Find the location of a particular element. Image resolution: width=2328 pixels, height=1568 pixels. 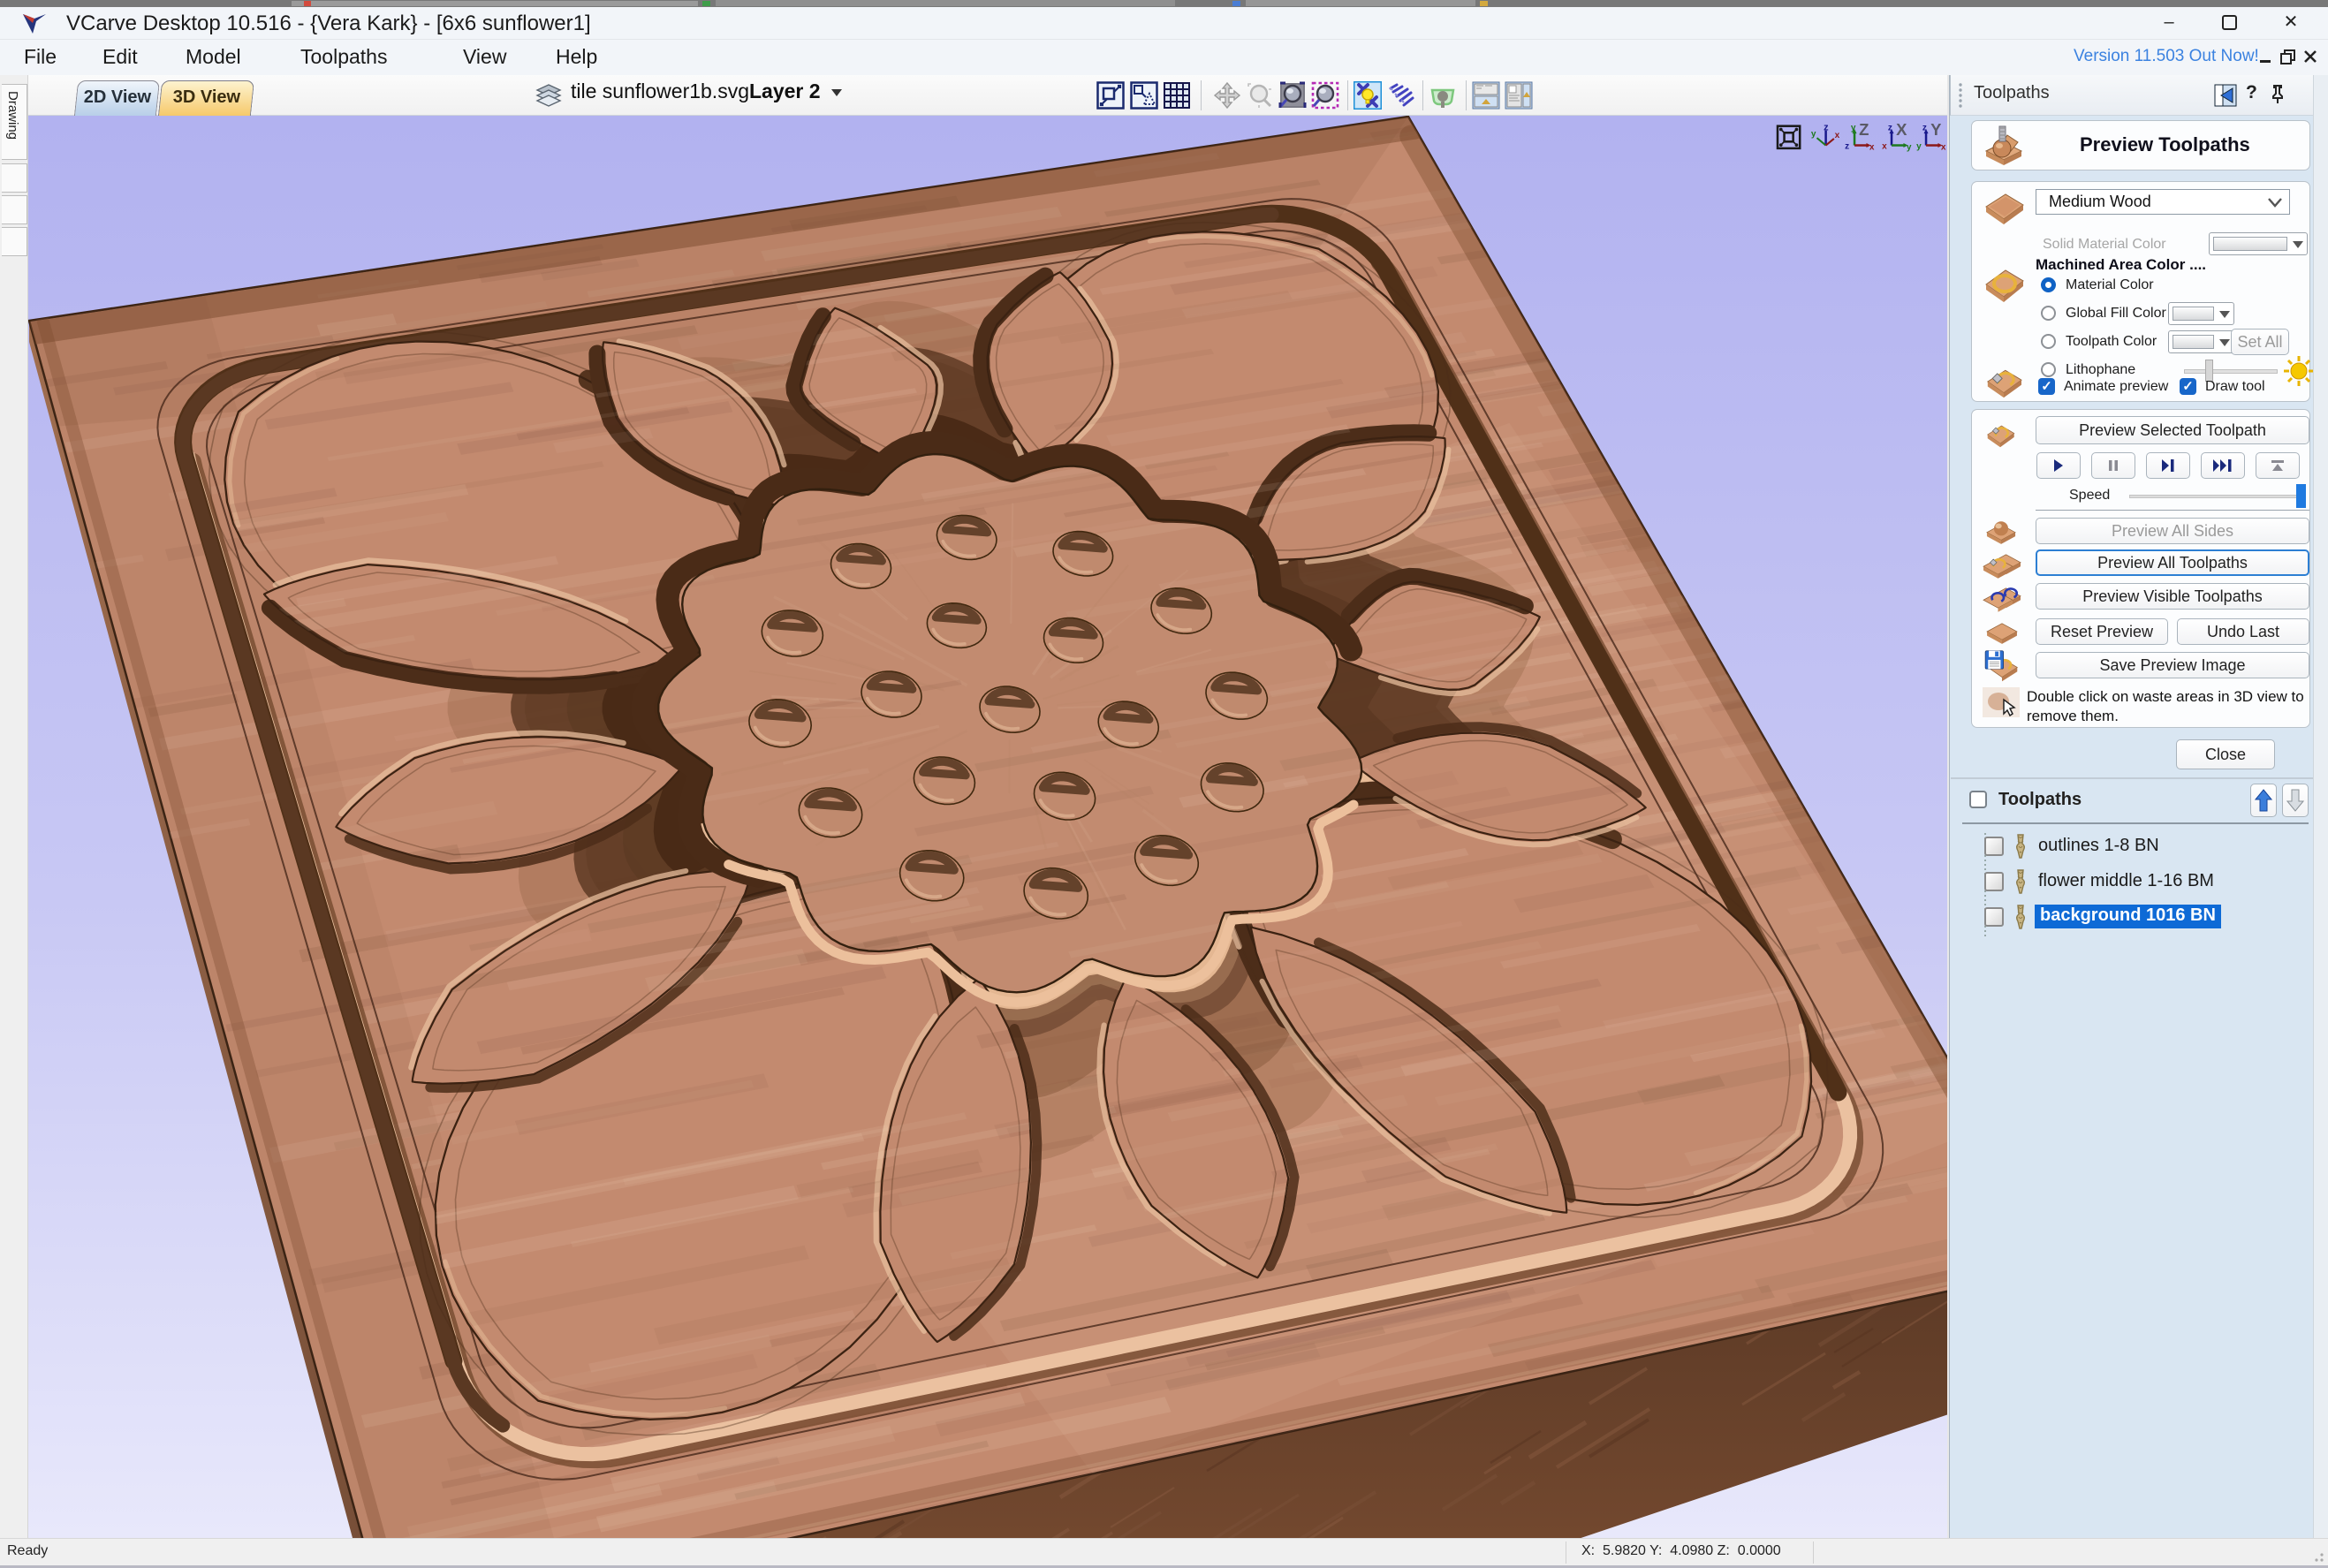

svg-text: Z is located at coordinates (1864, 129).